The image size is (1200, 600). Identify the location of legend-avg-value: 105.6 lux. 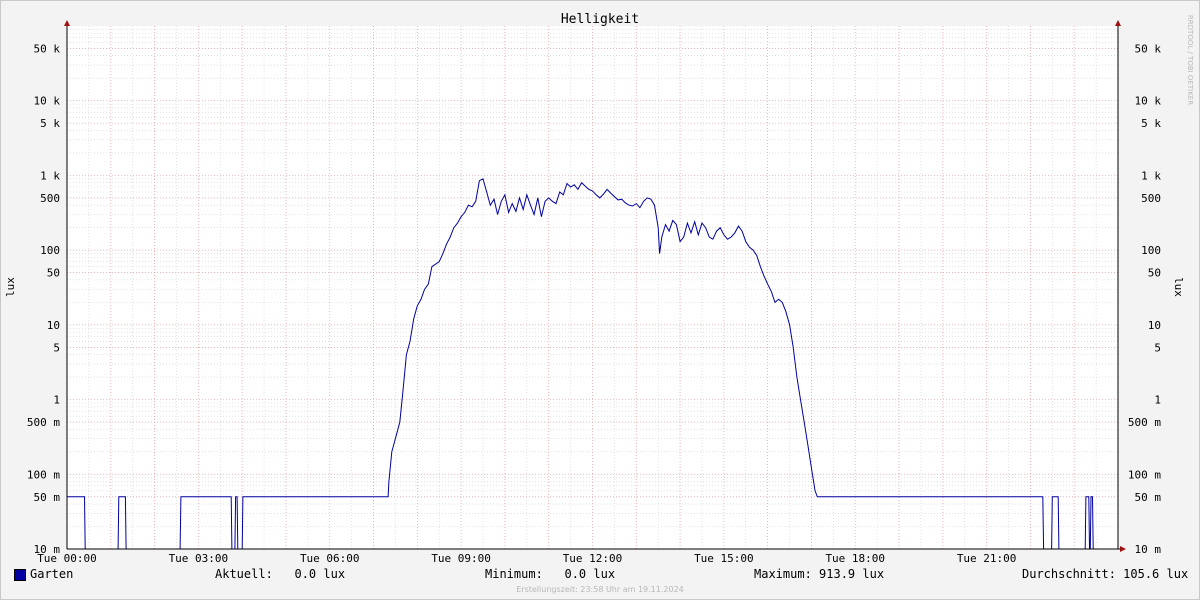
(1156, 574).